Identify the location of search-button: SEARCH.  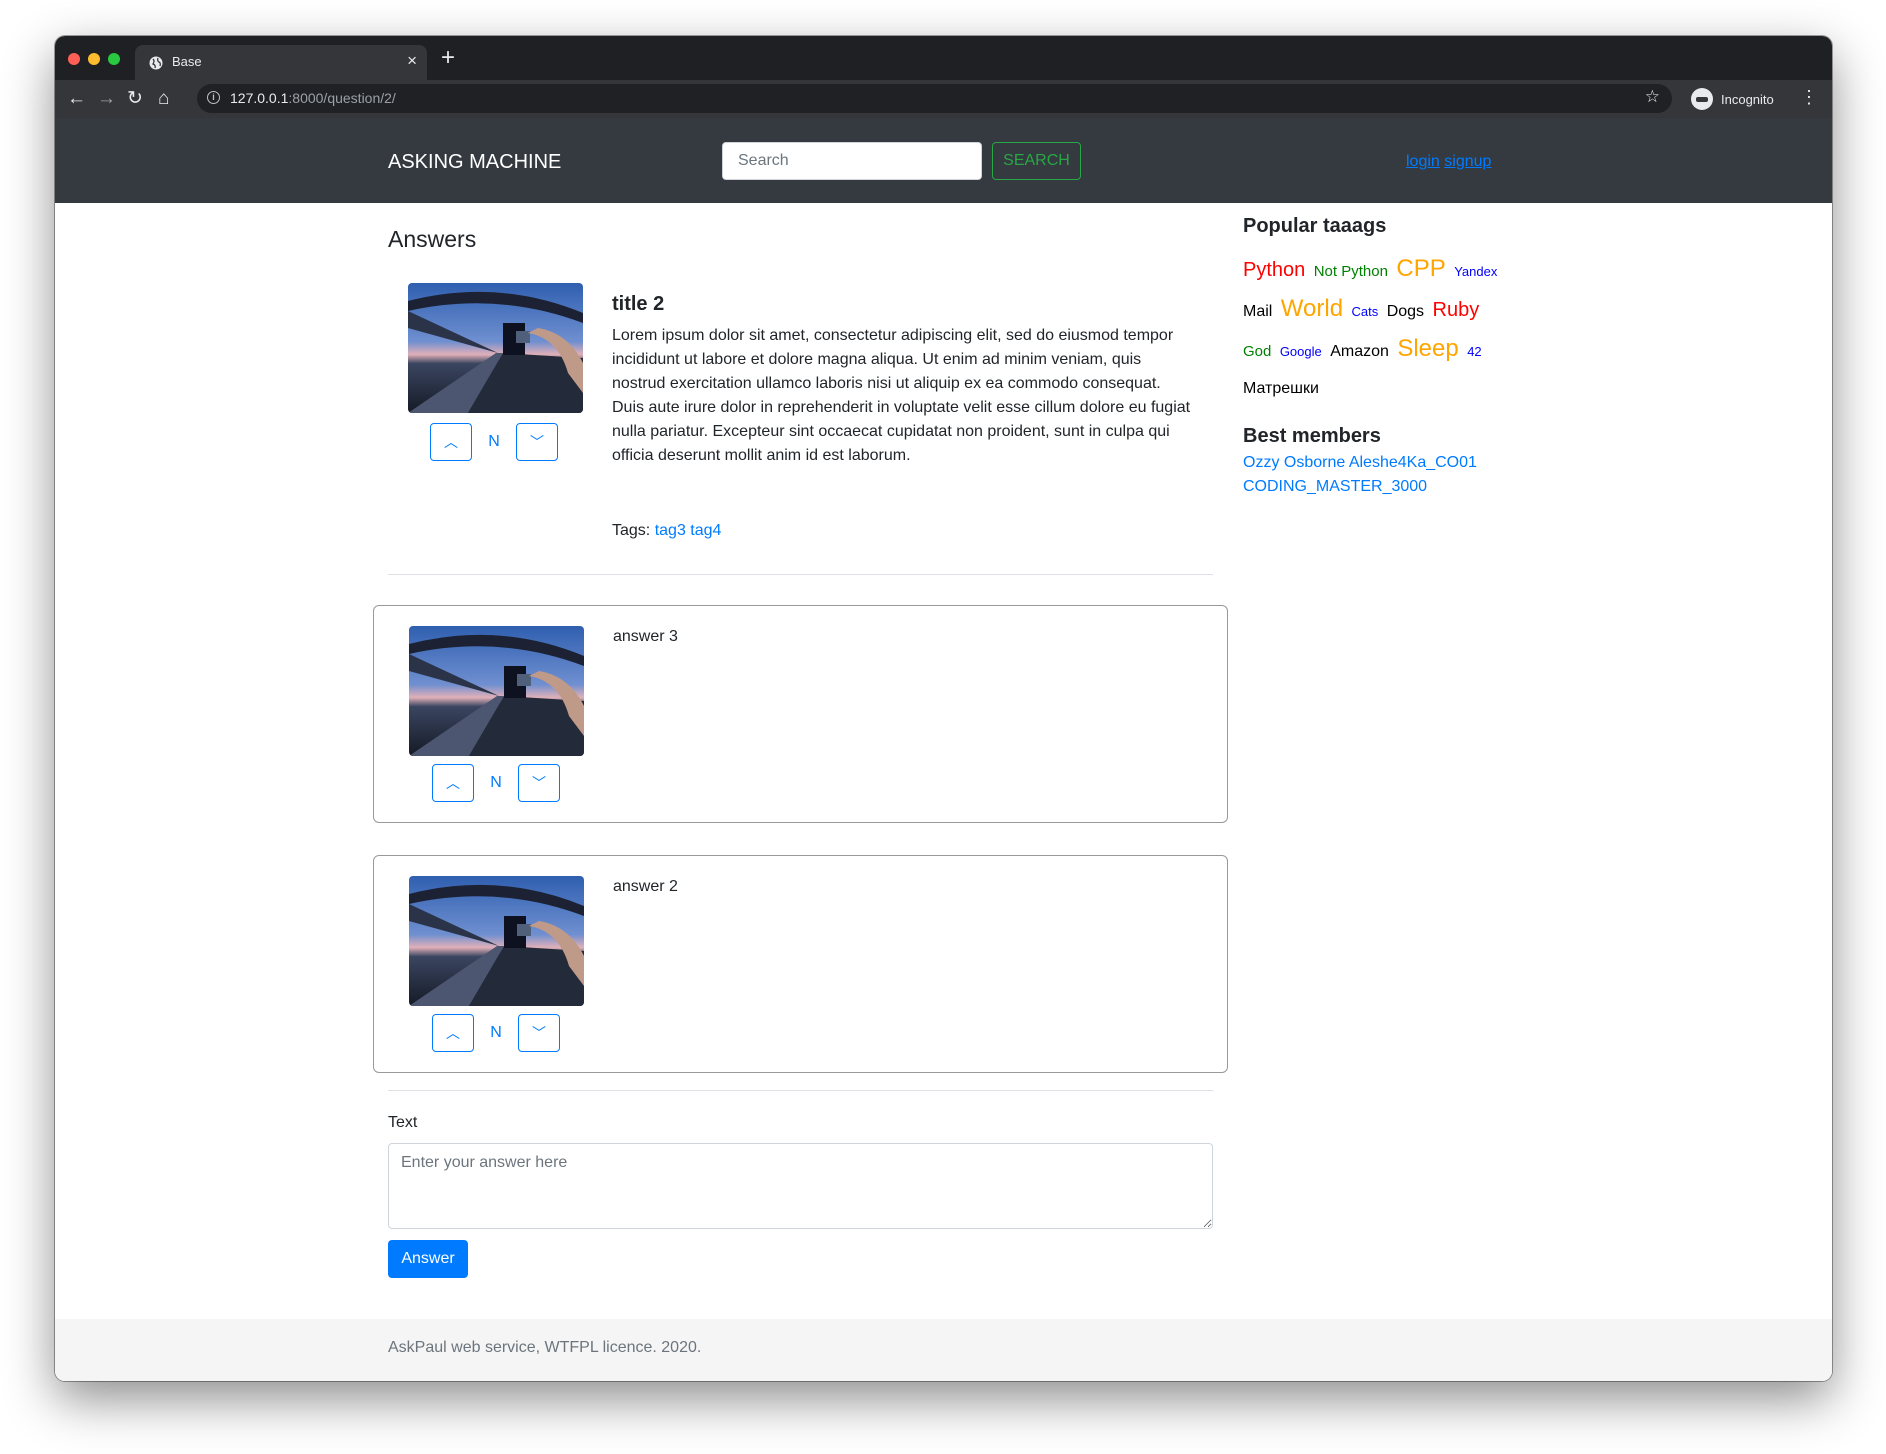
(1036, 161).